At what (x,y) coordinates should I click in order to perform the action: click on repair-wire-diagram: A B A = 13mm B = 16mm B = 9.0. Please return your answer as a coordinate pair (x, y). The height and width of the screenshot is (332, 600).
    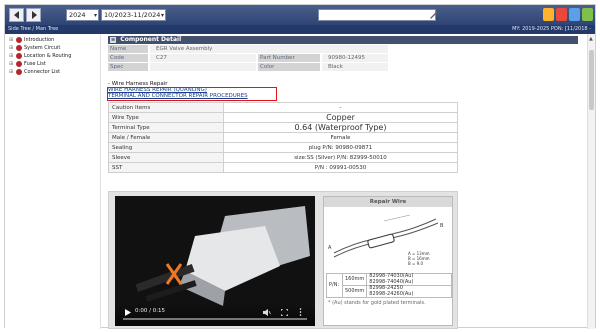
    Looking at the image, I should click on (386, 240).